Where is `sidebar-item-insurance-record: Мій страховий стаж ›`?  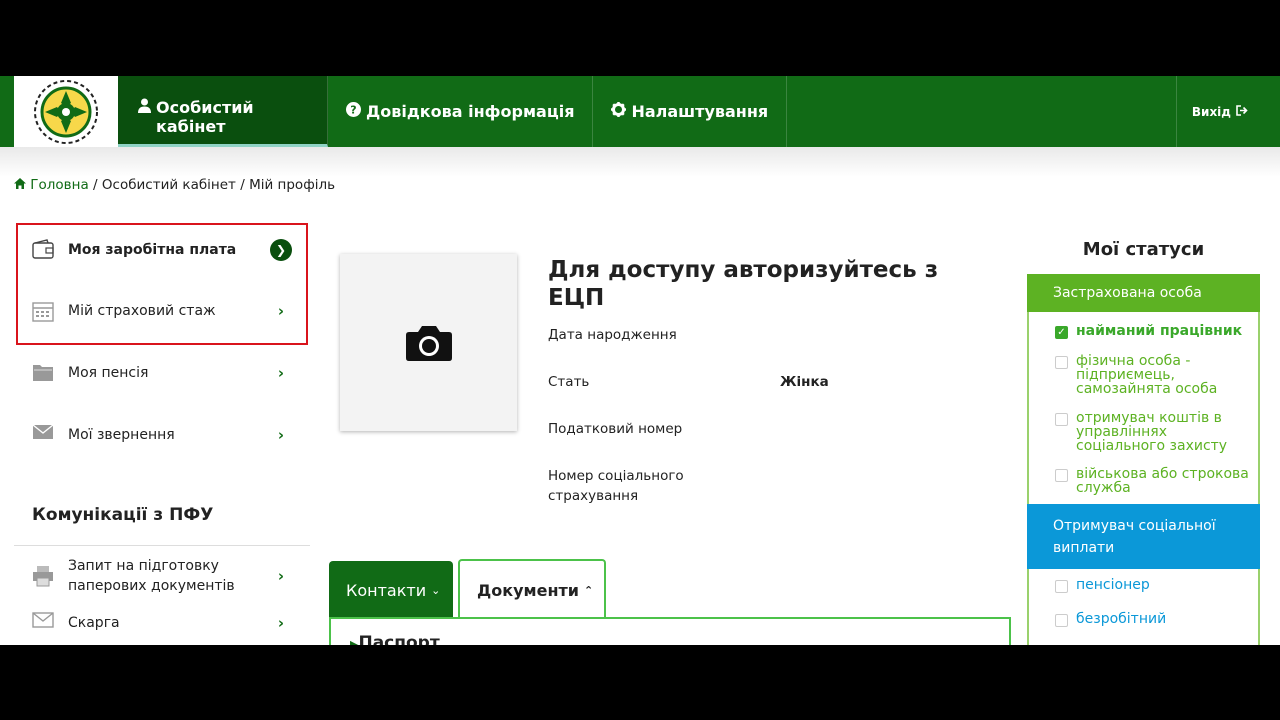
sidebar-item-insurance-record: Мій страховий стаж › is located at coordinates (162, 311).